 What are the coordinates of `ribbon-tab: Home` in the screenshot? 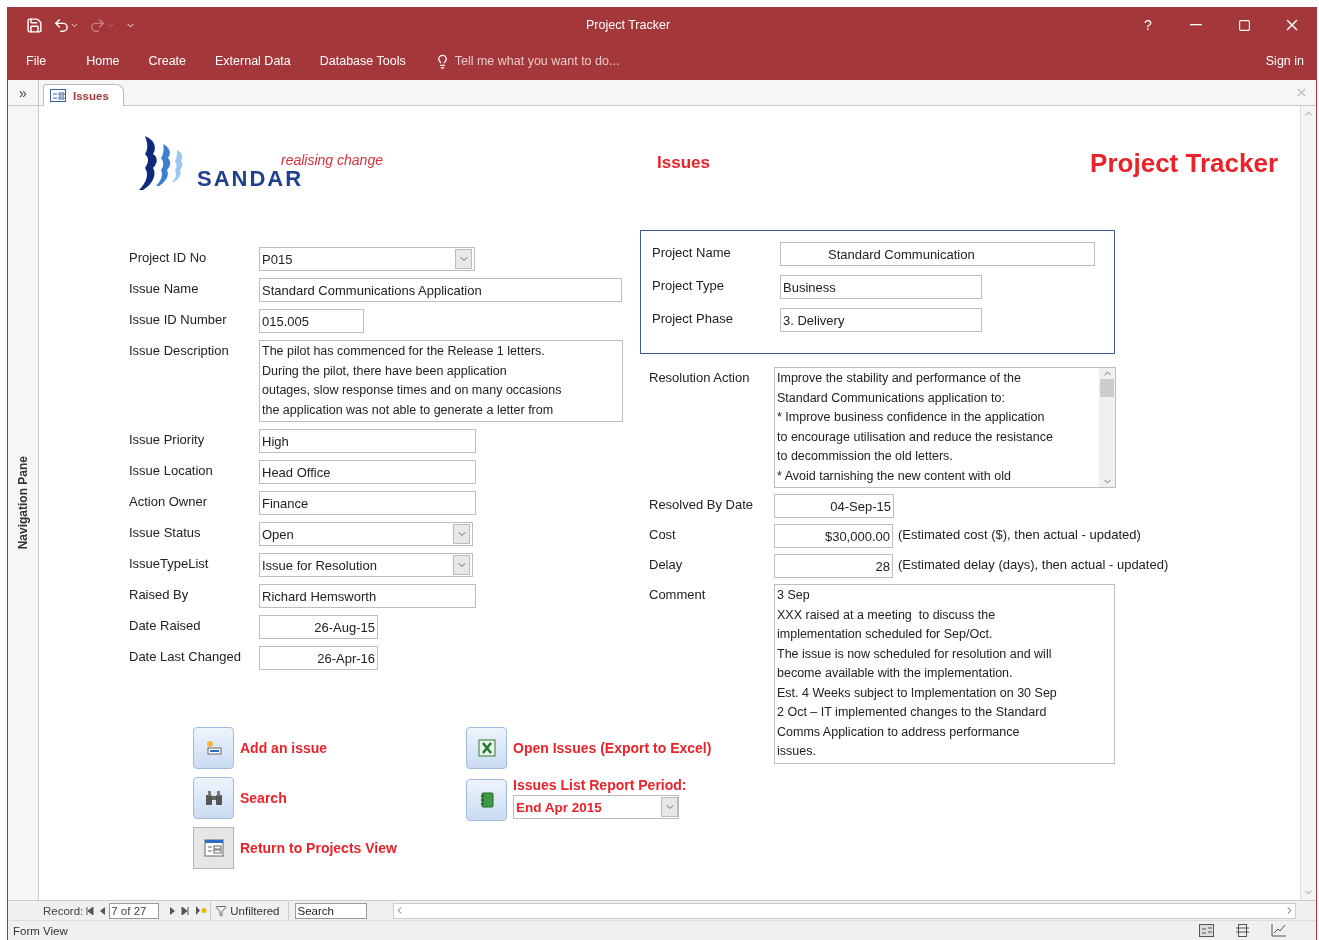 It's located at (103, 61).